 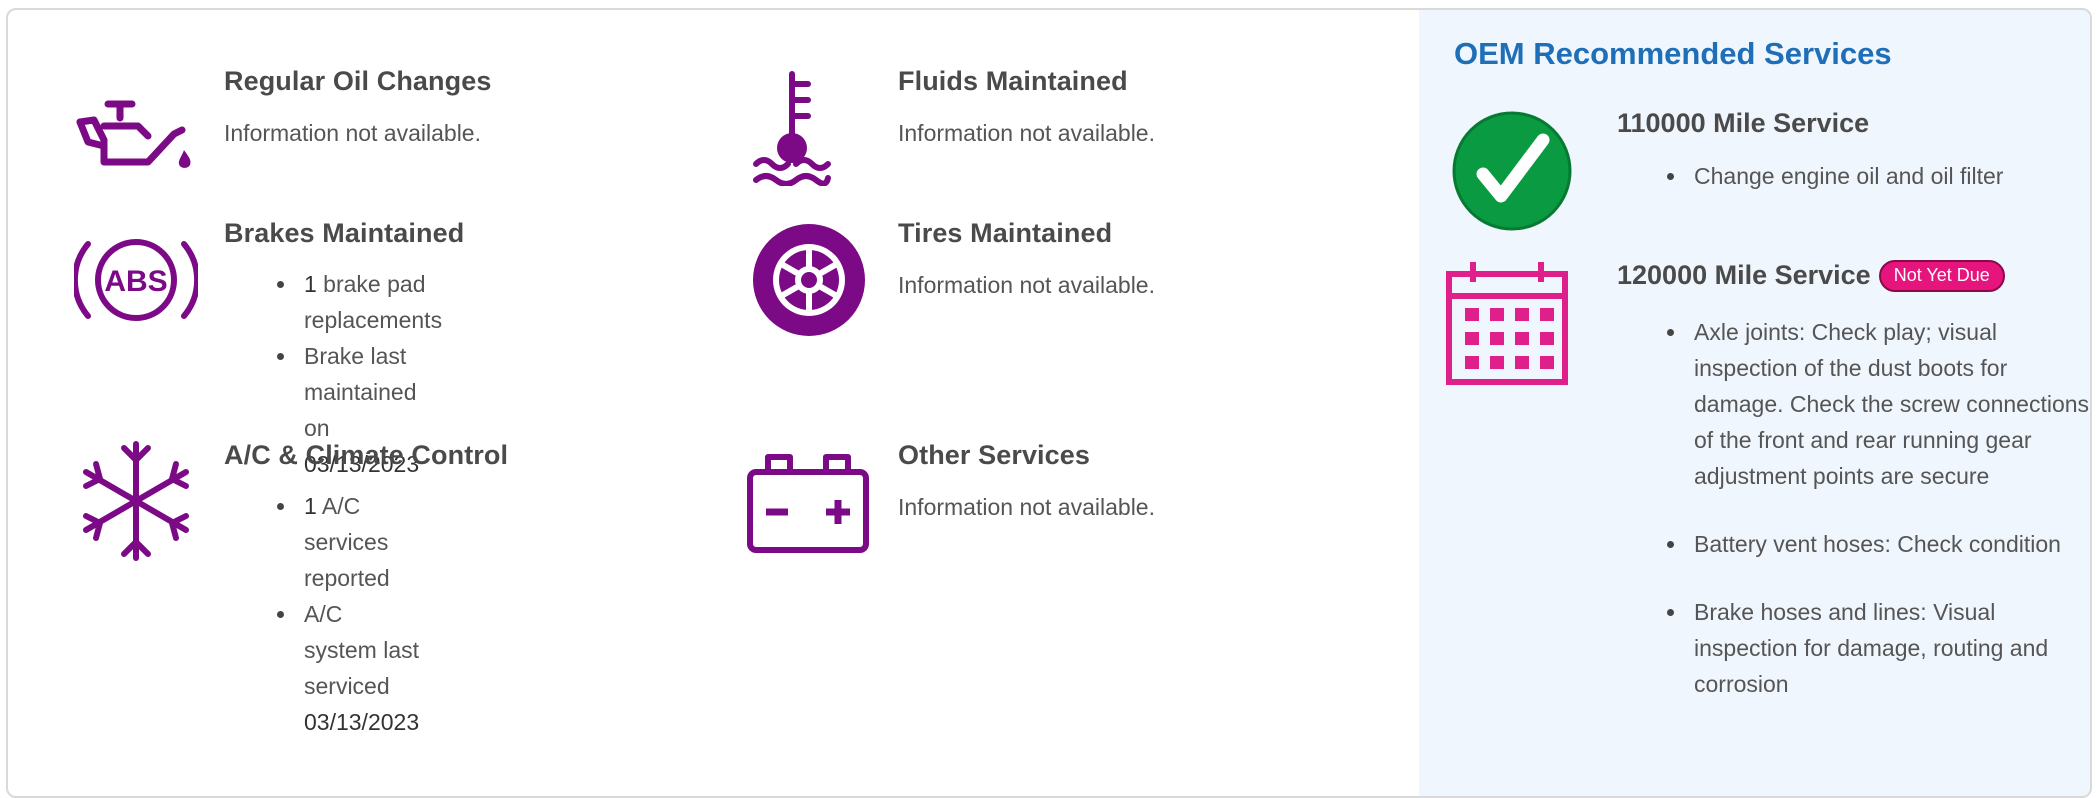 I want to click on oem-service-110000-title: 110000 Mile Service, so click(x=1743, y=123).